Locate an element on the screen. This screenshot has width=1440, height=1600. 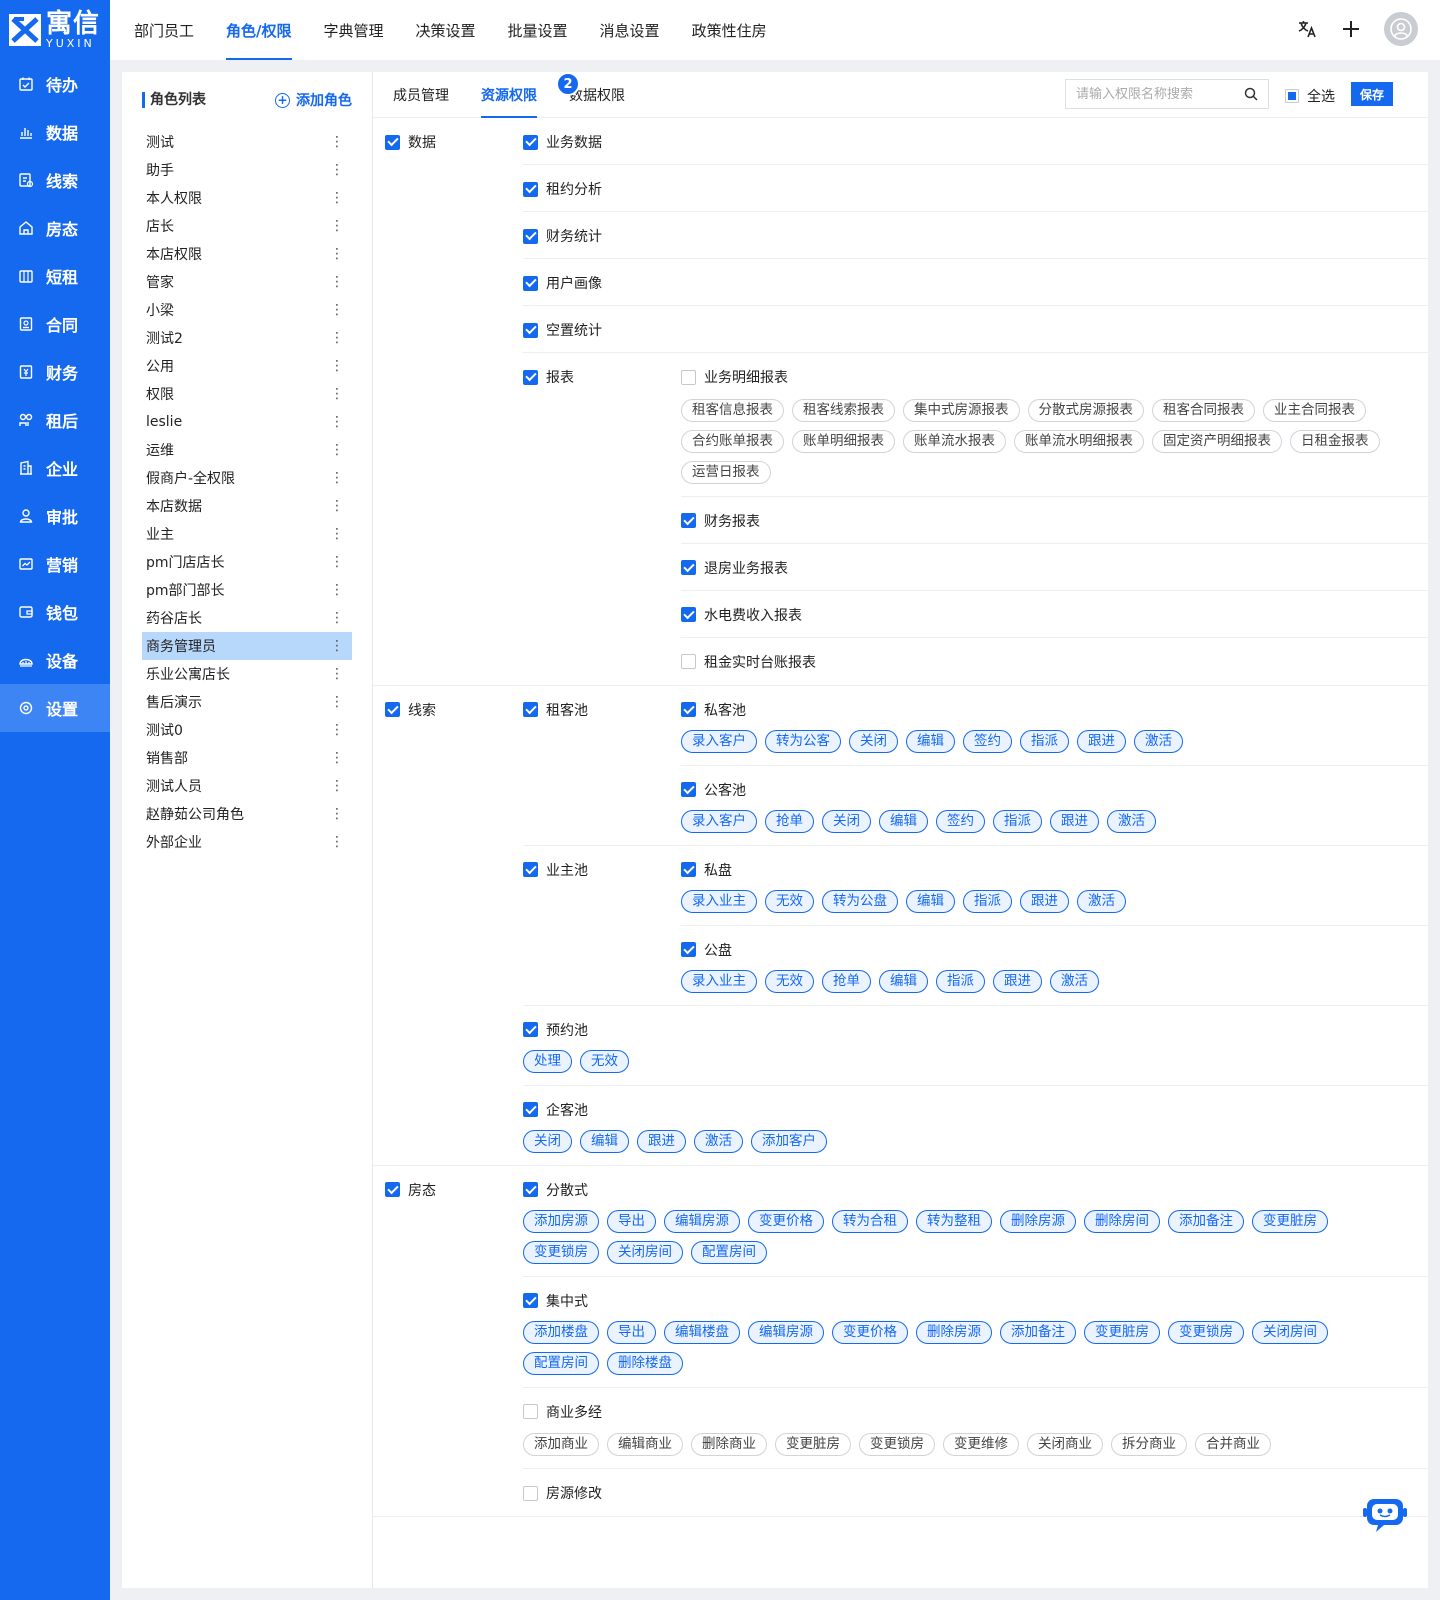
checkbox-data-item: 租约分析 is located at coordinates (562, 189).